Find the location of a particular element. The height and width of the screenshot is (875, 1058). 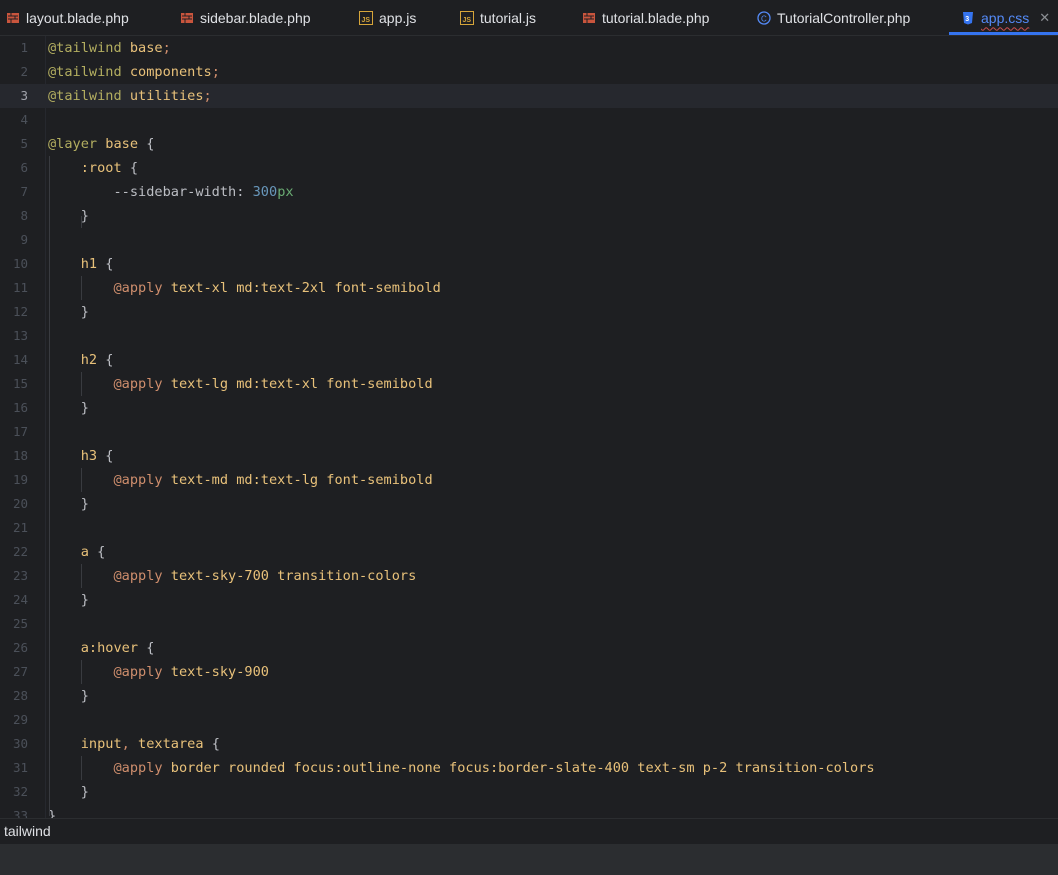

code-text: @tailwind components; is located at coordinates (134, 72).